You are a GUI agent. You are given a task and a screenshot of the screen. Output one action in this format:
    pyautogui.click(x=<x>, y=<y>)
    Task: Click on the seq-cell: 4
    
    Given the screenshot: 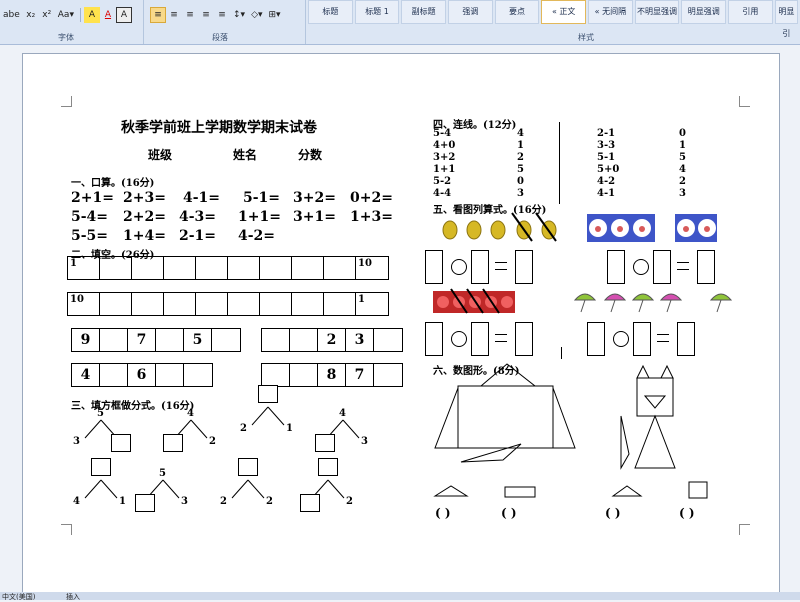 What is the action you would take?
    pyautogui.click(x=86, y=375)
    